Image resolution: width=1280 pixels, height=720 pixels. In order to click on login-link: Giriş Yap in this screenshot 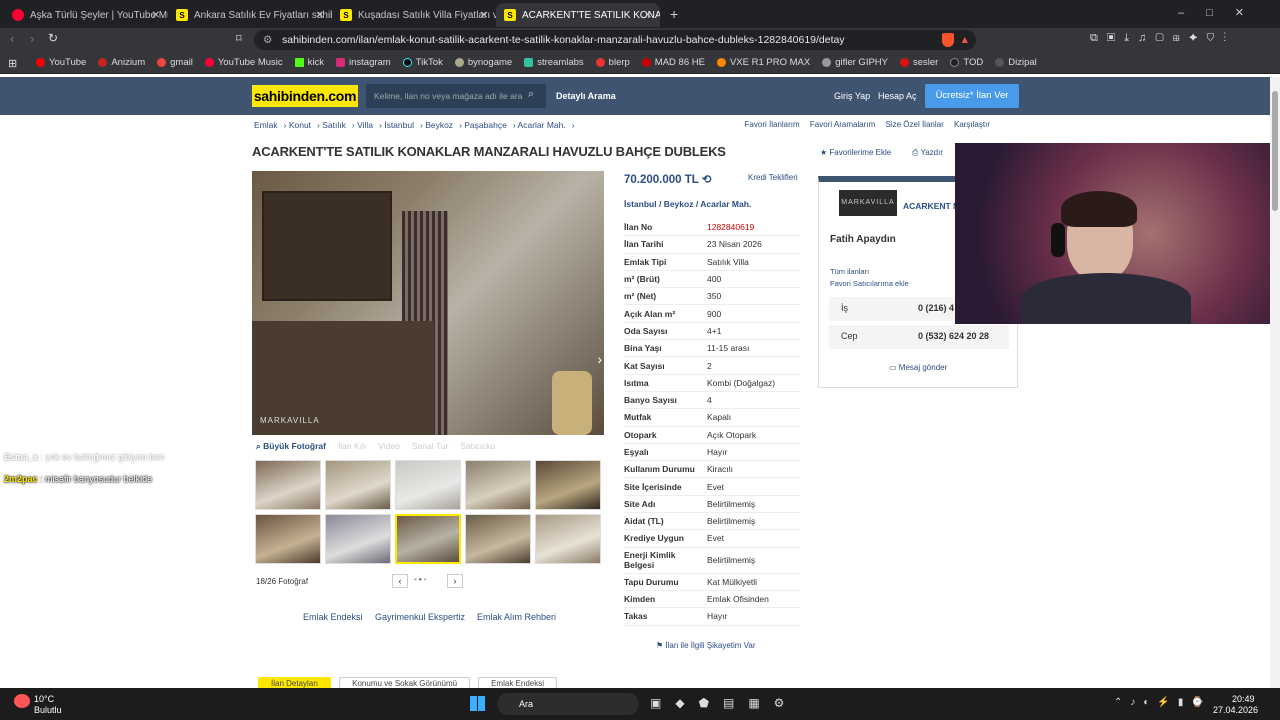, I will do `click(852, 96)`.